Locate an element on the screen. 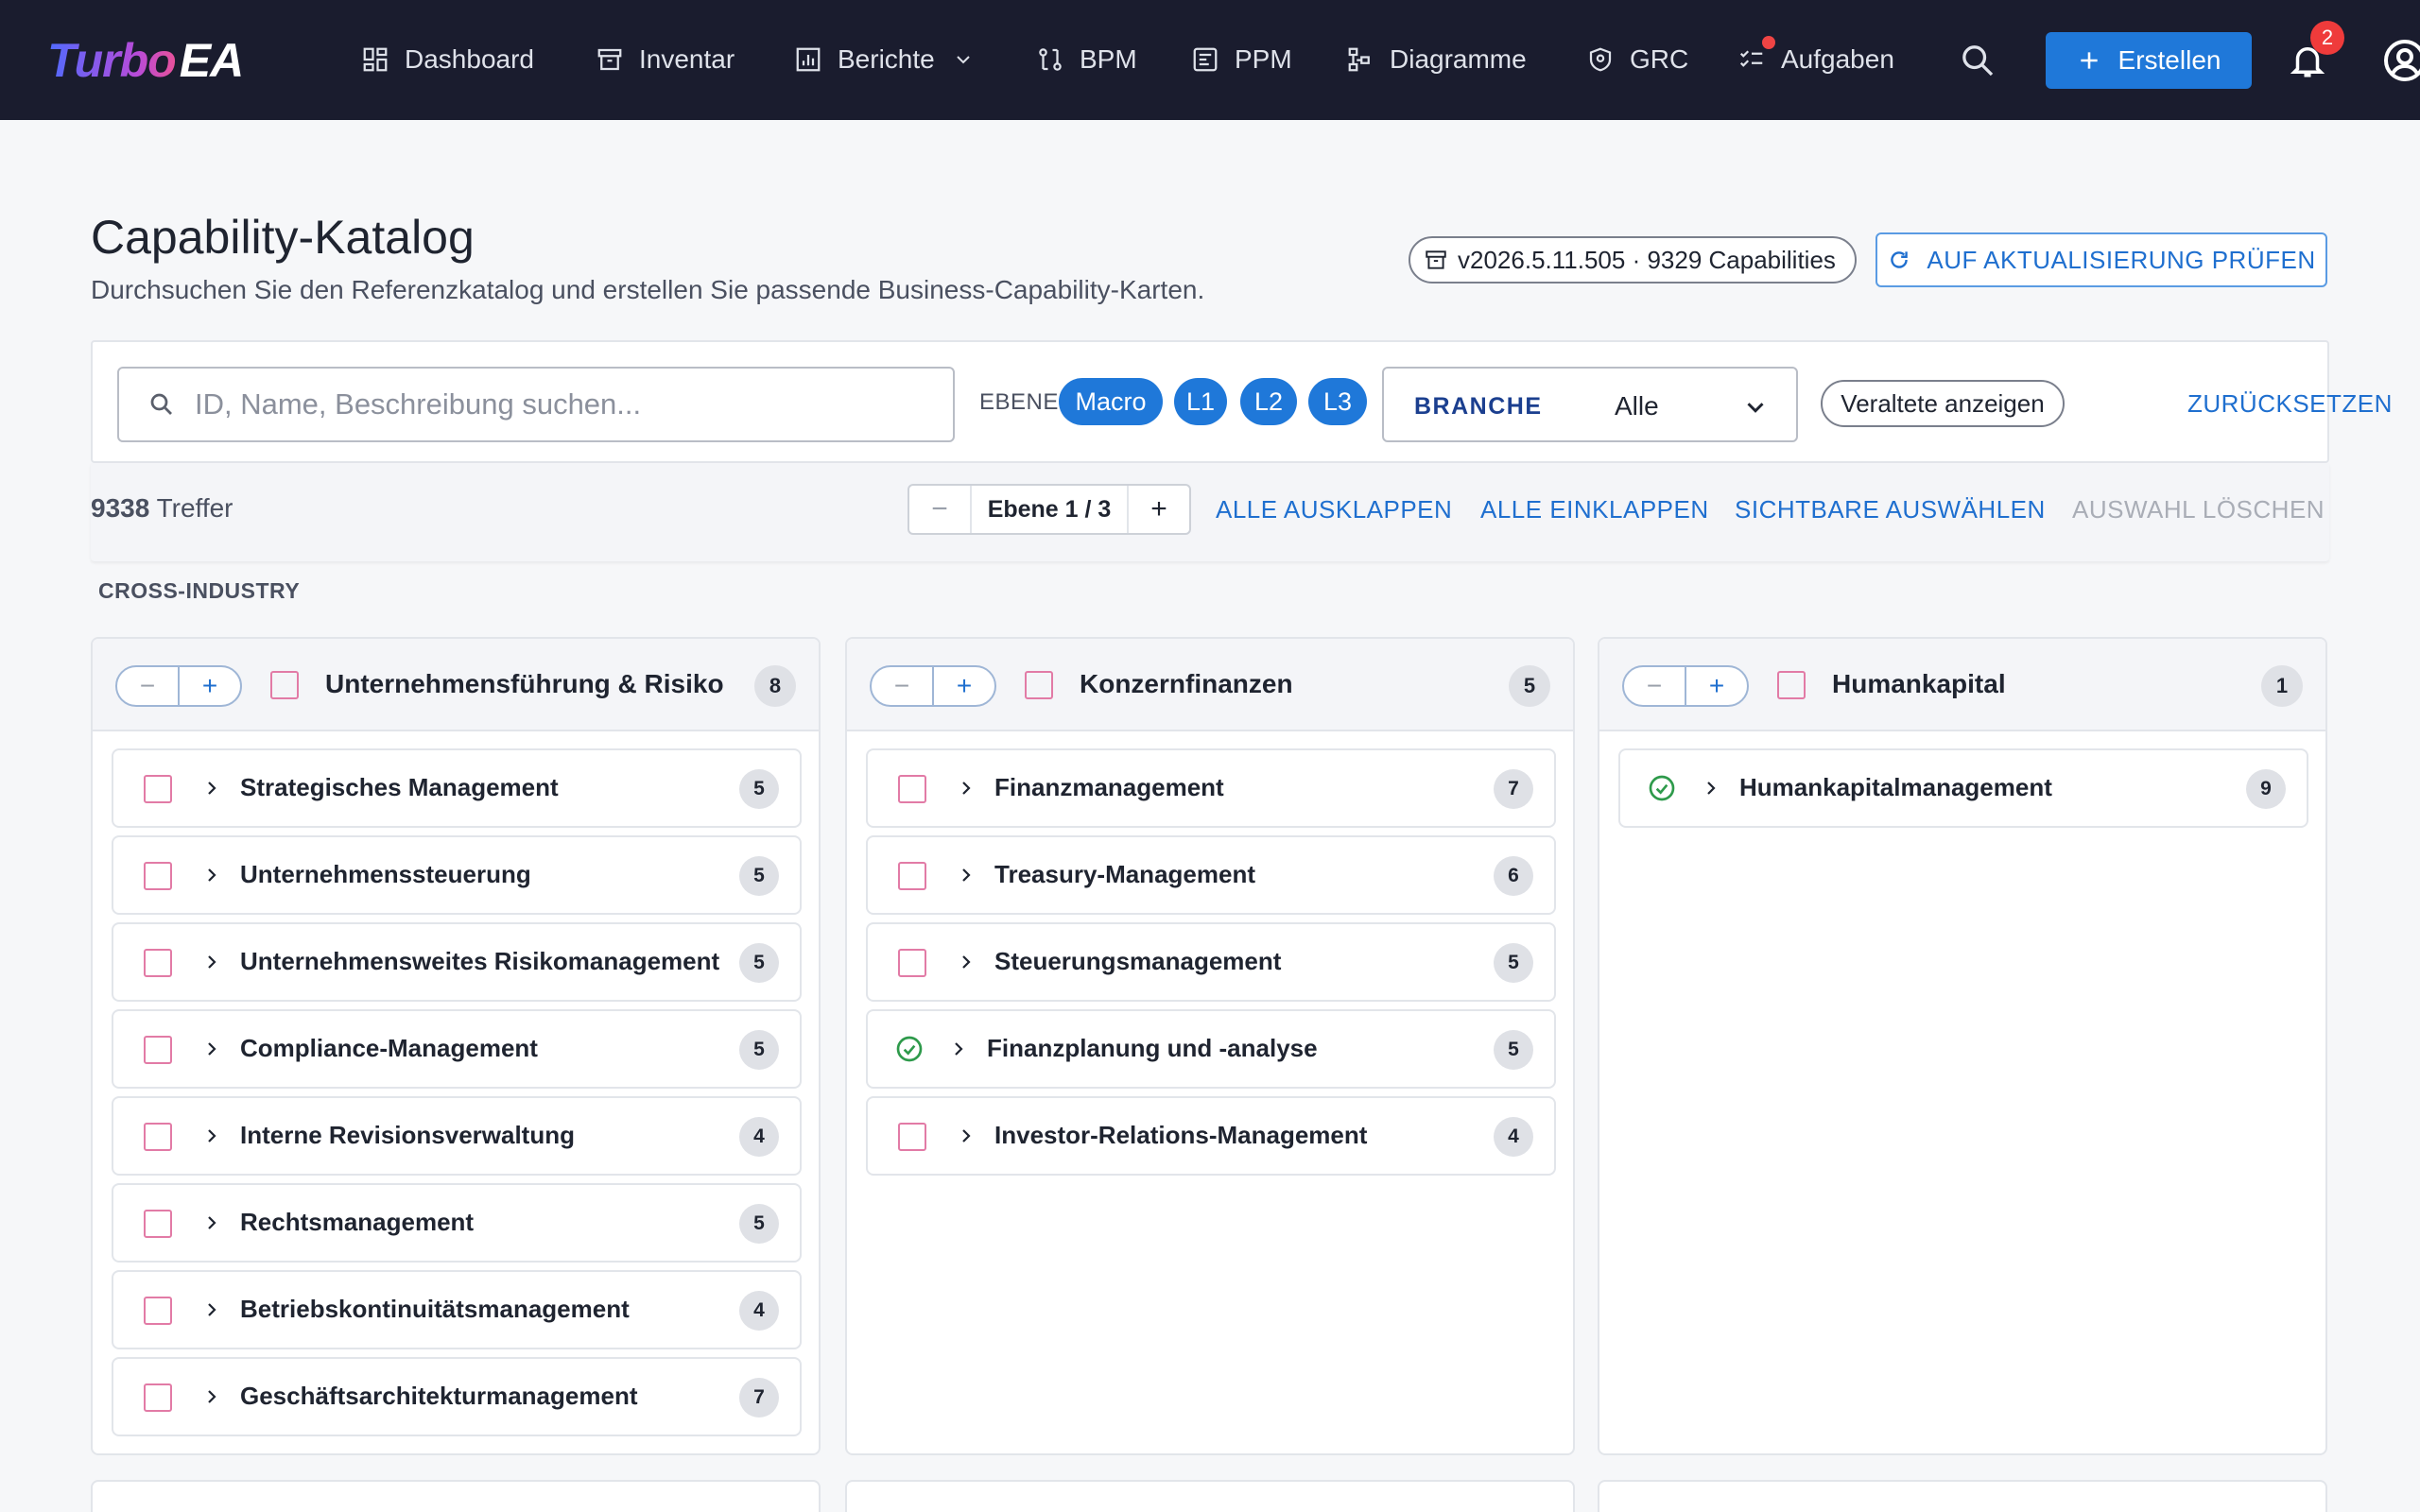 The height and width of the screenshot is (1512, 2420). level-indicator: Ebene 1 / 3 is located at coordinates (1049, 509).